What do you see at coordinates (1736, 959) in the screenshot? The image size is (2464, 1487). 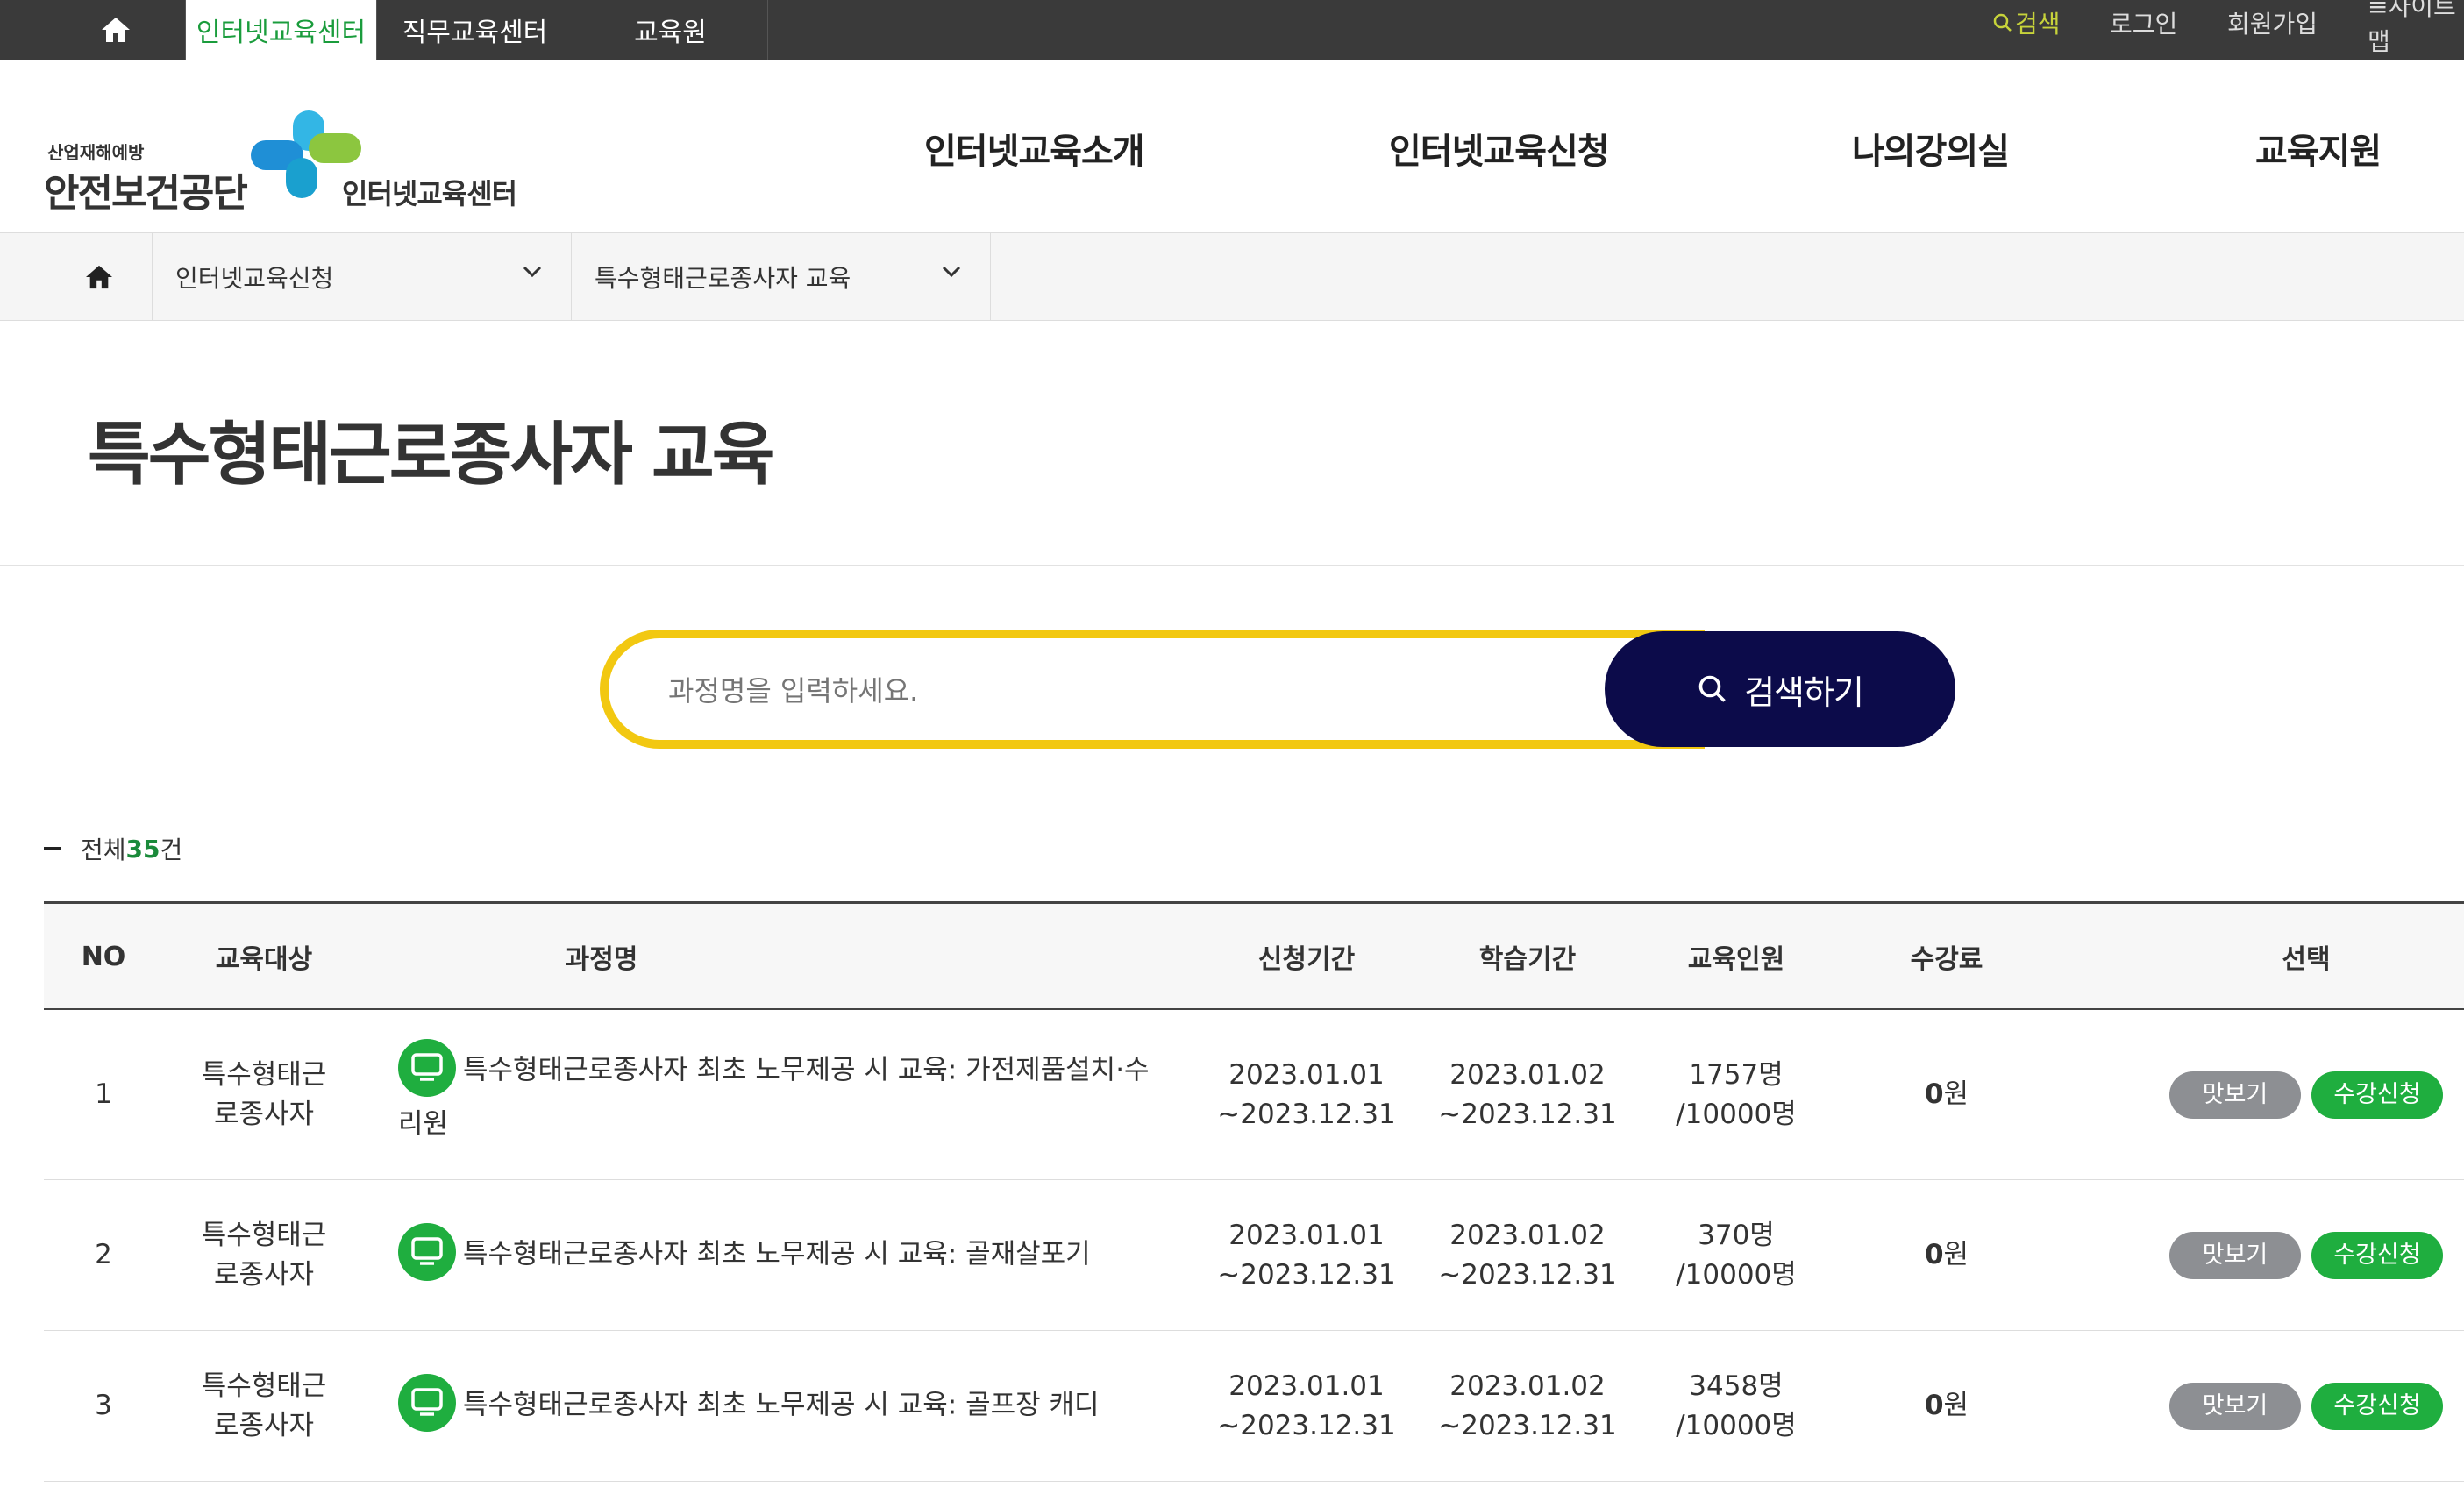 I see `th-capacity: 교육인원` at bounding box center [1736, 959].